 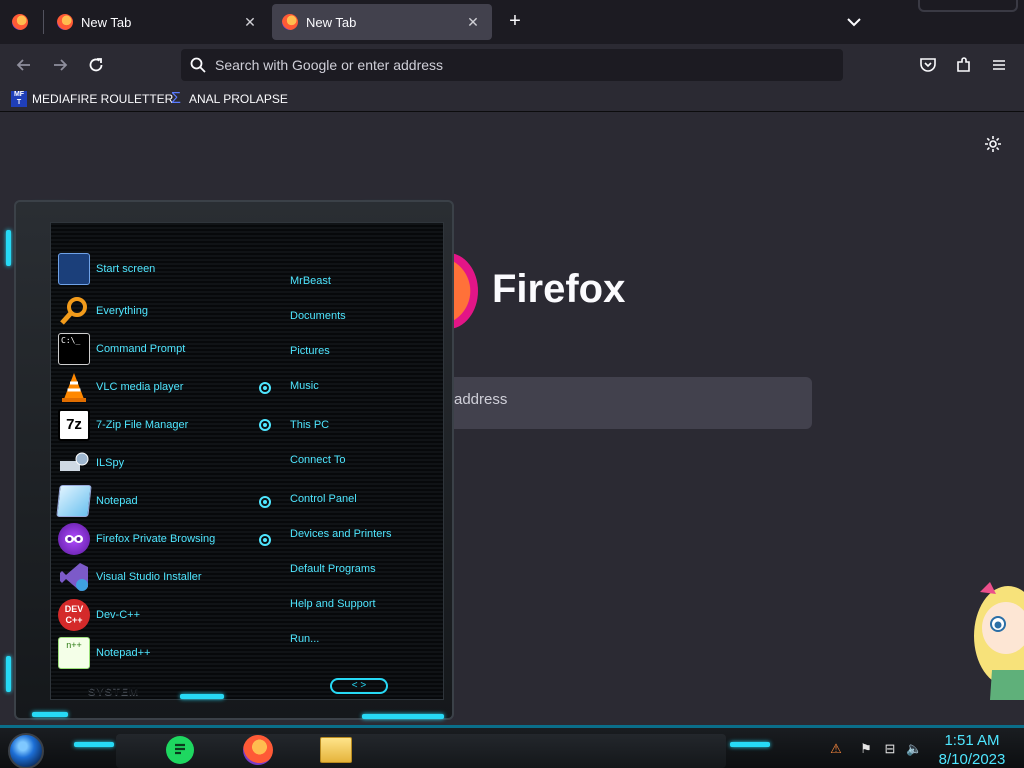 I want to click on address-bar, so click(x=512, y=65).